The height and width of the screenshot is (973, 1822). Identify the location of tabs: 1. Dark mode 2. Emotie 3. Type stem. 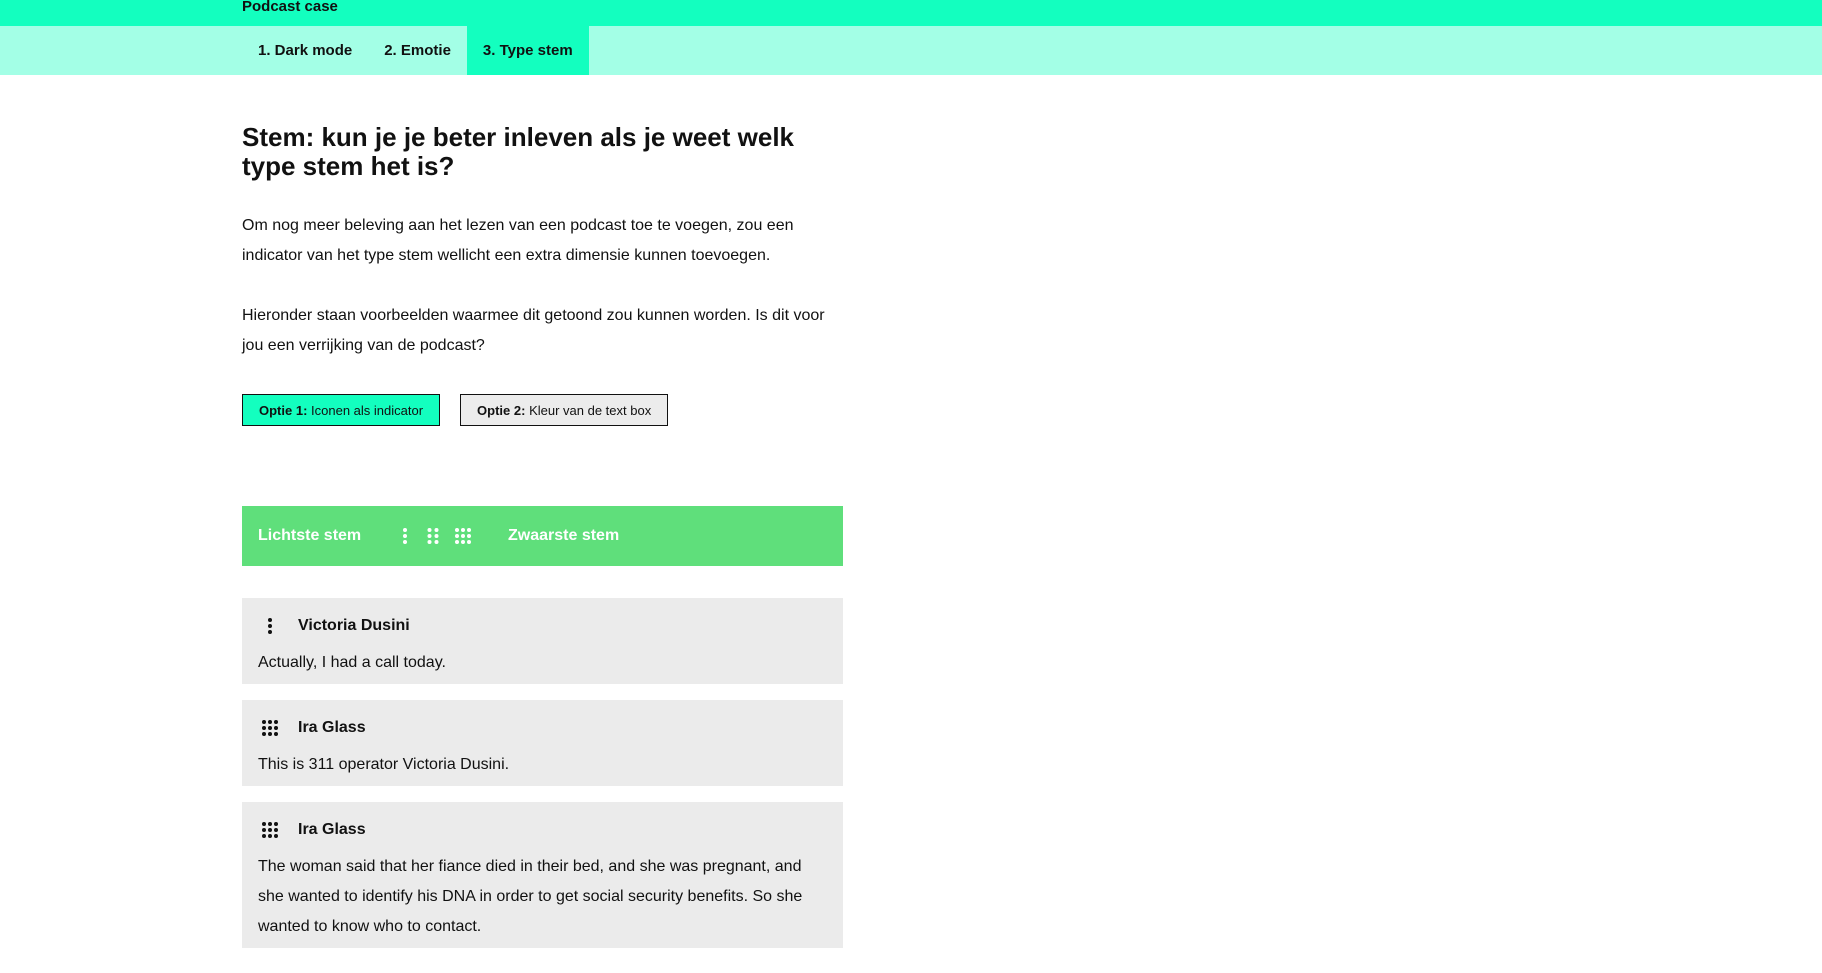
(415, 50).